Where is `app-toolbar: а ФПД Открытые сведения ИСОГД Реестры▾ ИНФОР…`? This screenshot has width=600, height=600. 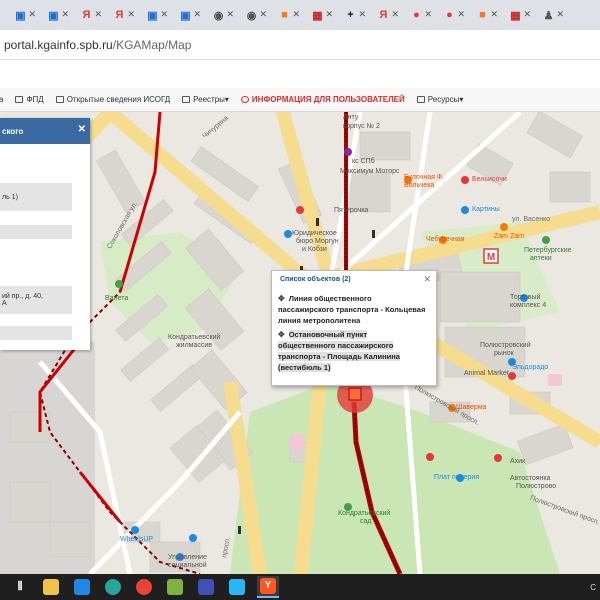
app-toolbar: а ФПД Открытые сведения ИСОГД Реестры▾ ИНФОР… is located at coordinates (300, 100).